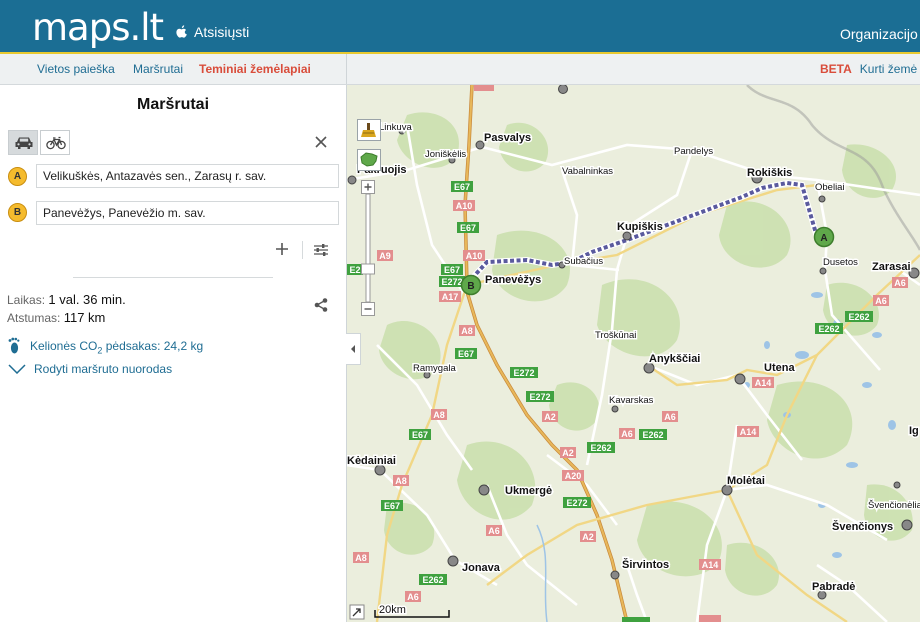 This screenshot has height=622, width=920. I want to click on car-mode-button, so click(23, 142).